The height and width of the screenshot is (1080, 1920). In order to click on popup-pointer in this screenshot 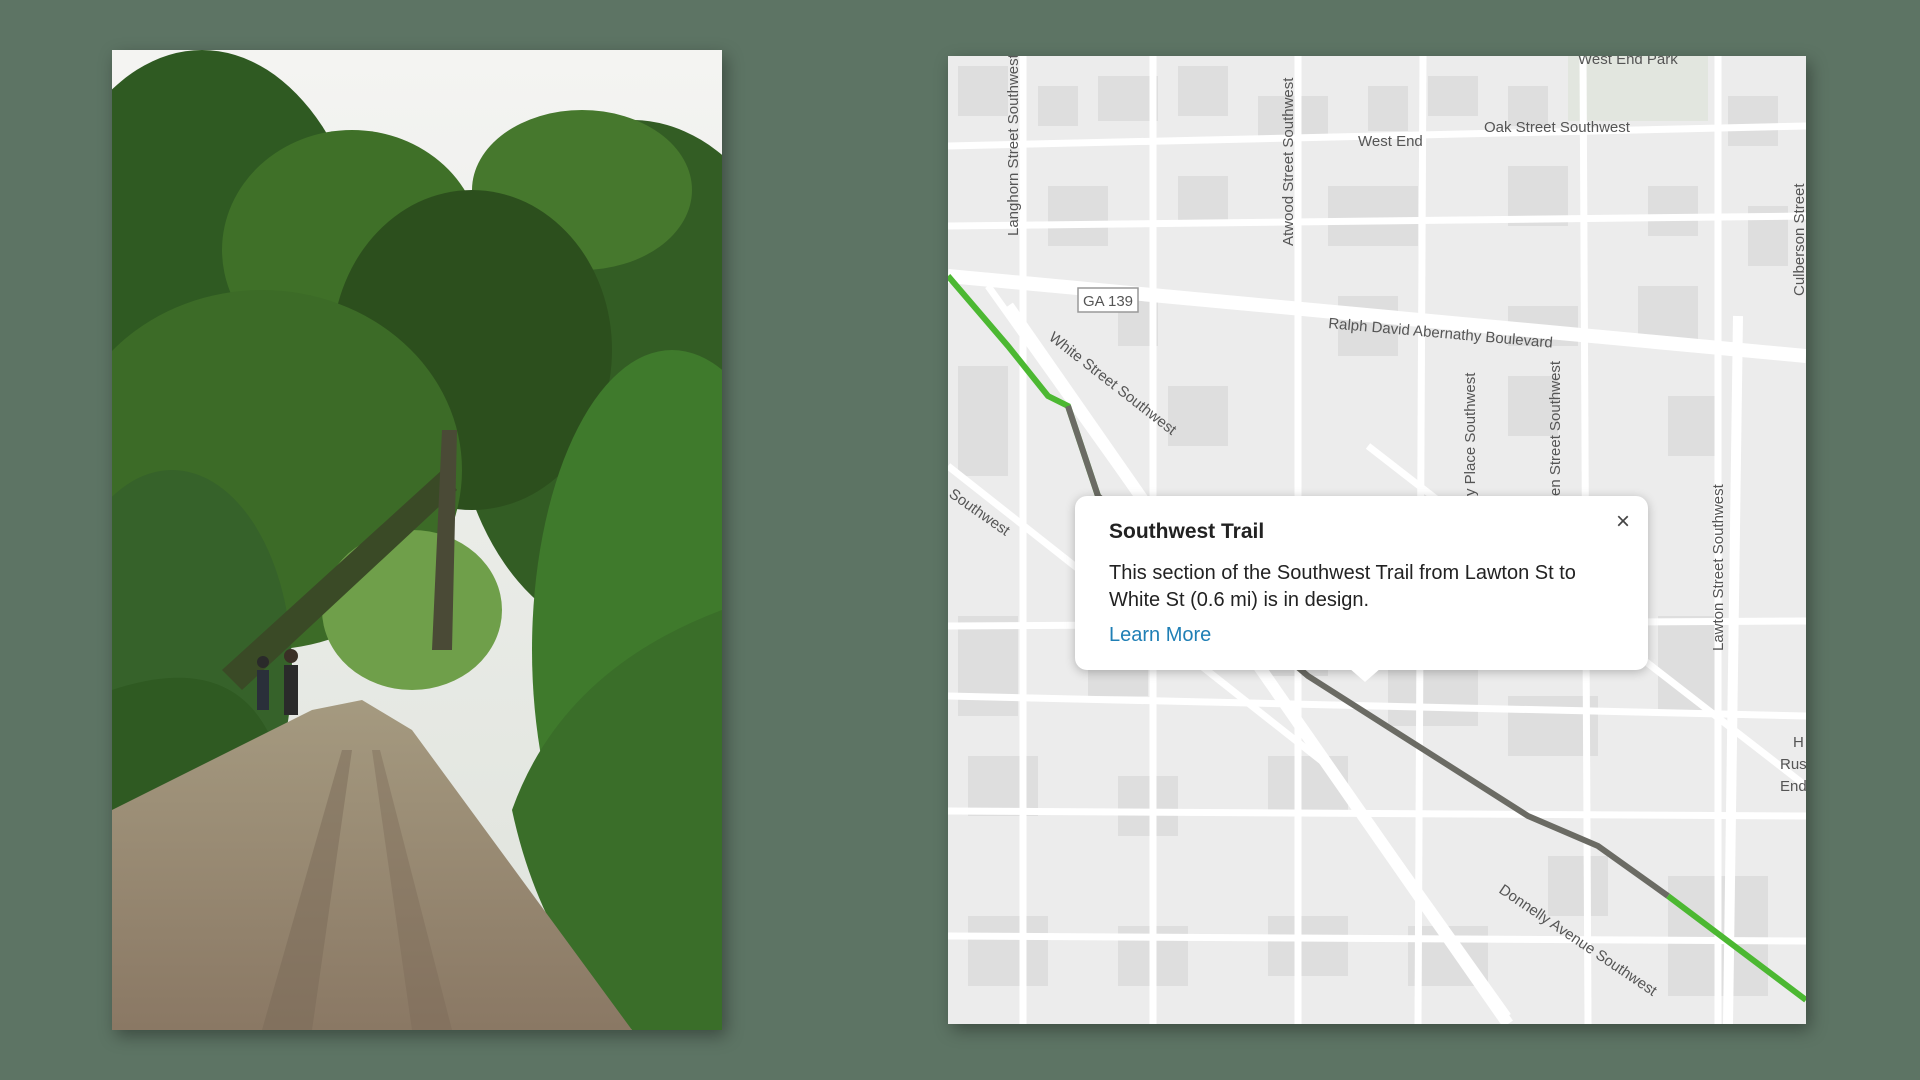, I will do `click(1365, 675)`.